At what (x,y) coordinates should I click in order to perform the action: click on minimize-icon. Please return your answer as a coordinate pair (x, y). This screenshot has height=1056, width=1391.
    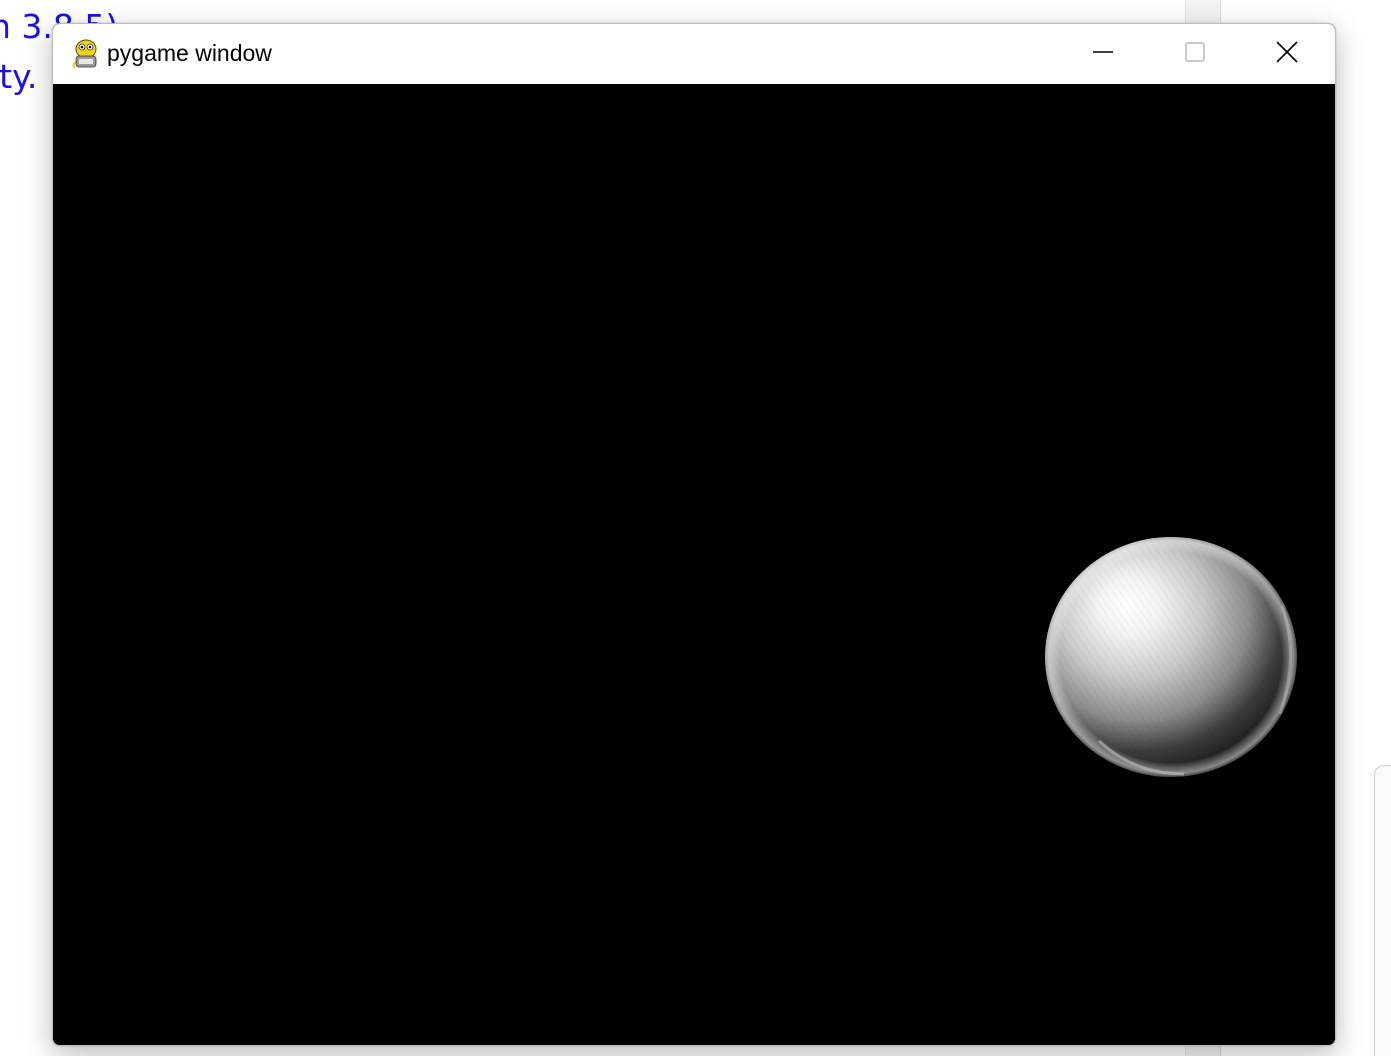
    Looking at the image, I should click on (1103, 54).